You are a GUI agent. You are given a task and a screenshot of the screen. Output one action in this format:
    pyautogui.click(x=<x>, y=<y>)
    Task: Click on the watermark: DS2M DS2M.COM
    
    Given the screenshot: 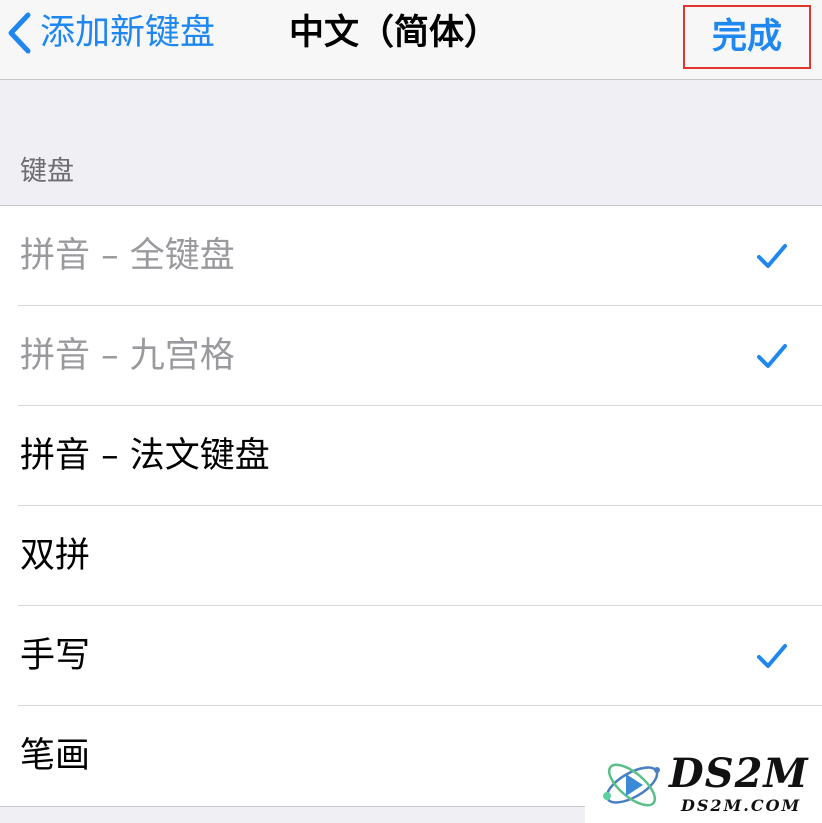 What is the action you would take?
    pyautogui.click(x=703, y=784)
    